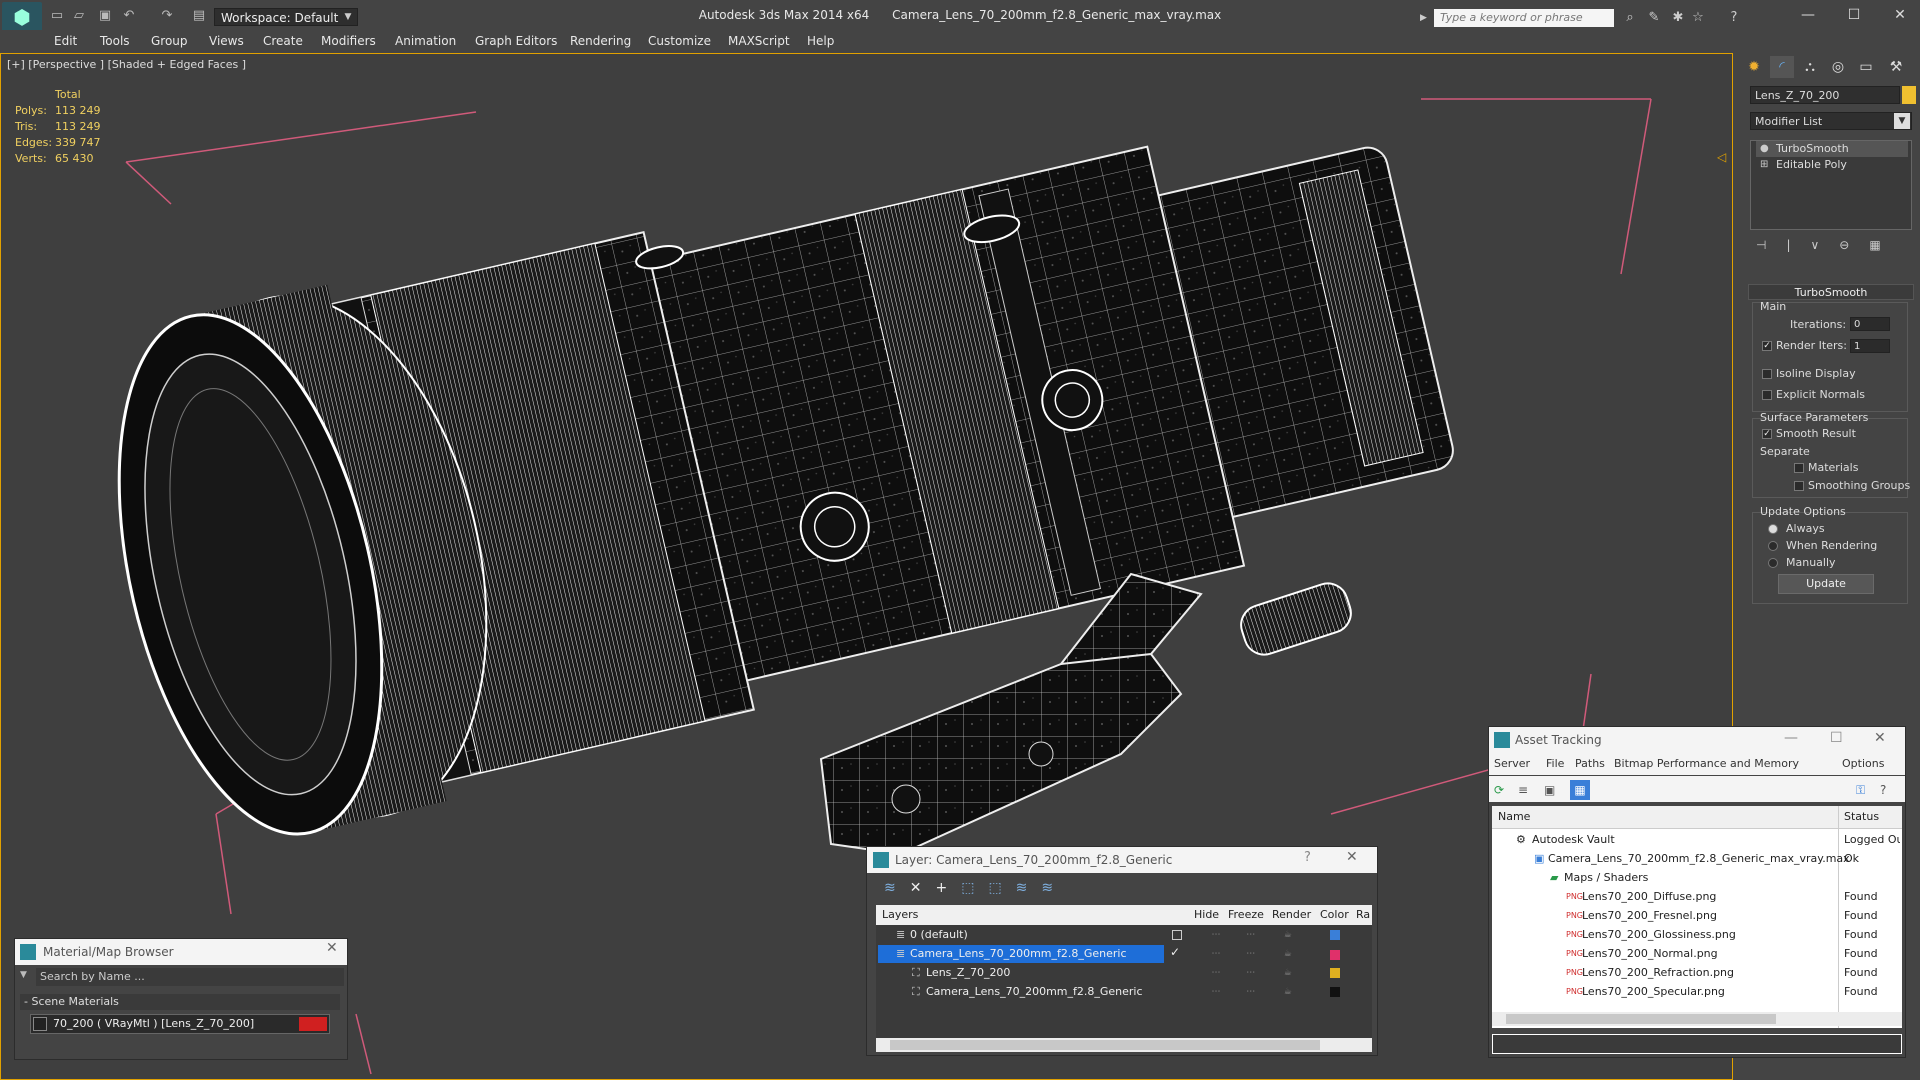  What do you see at coordinates (1650, 954) in the screenshot?
I see `asset-row-name: Lens70_200_Normal.png` at bounding box center [1650, 954].